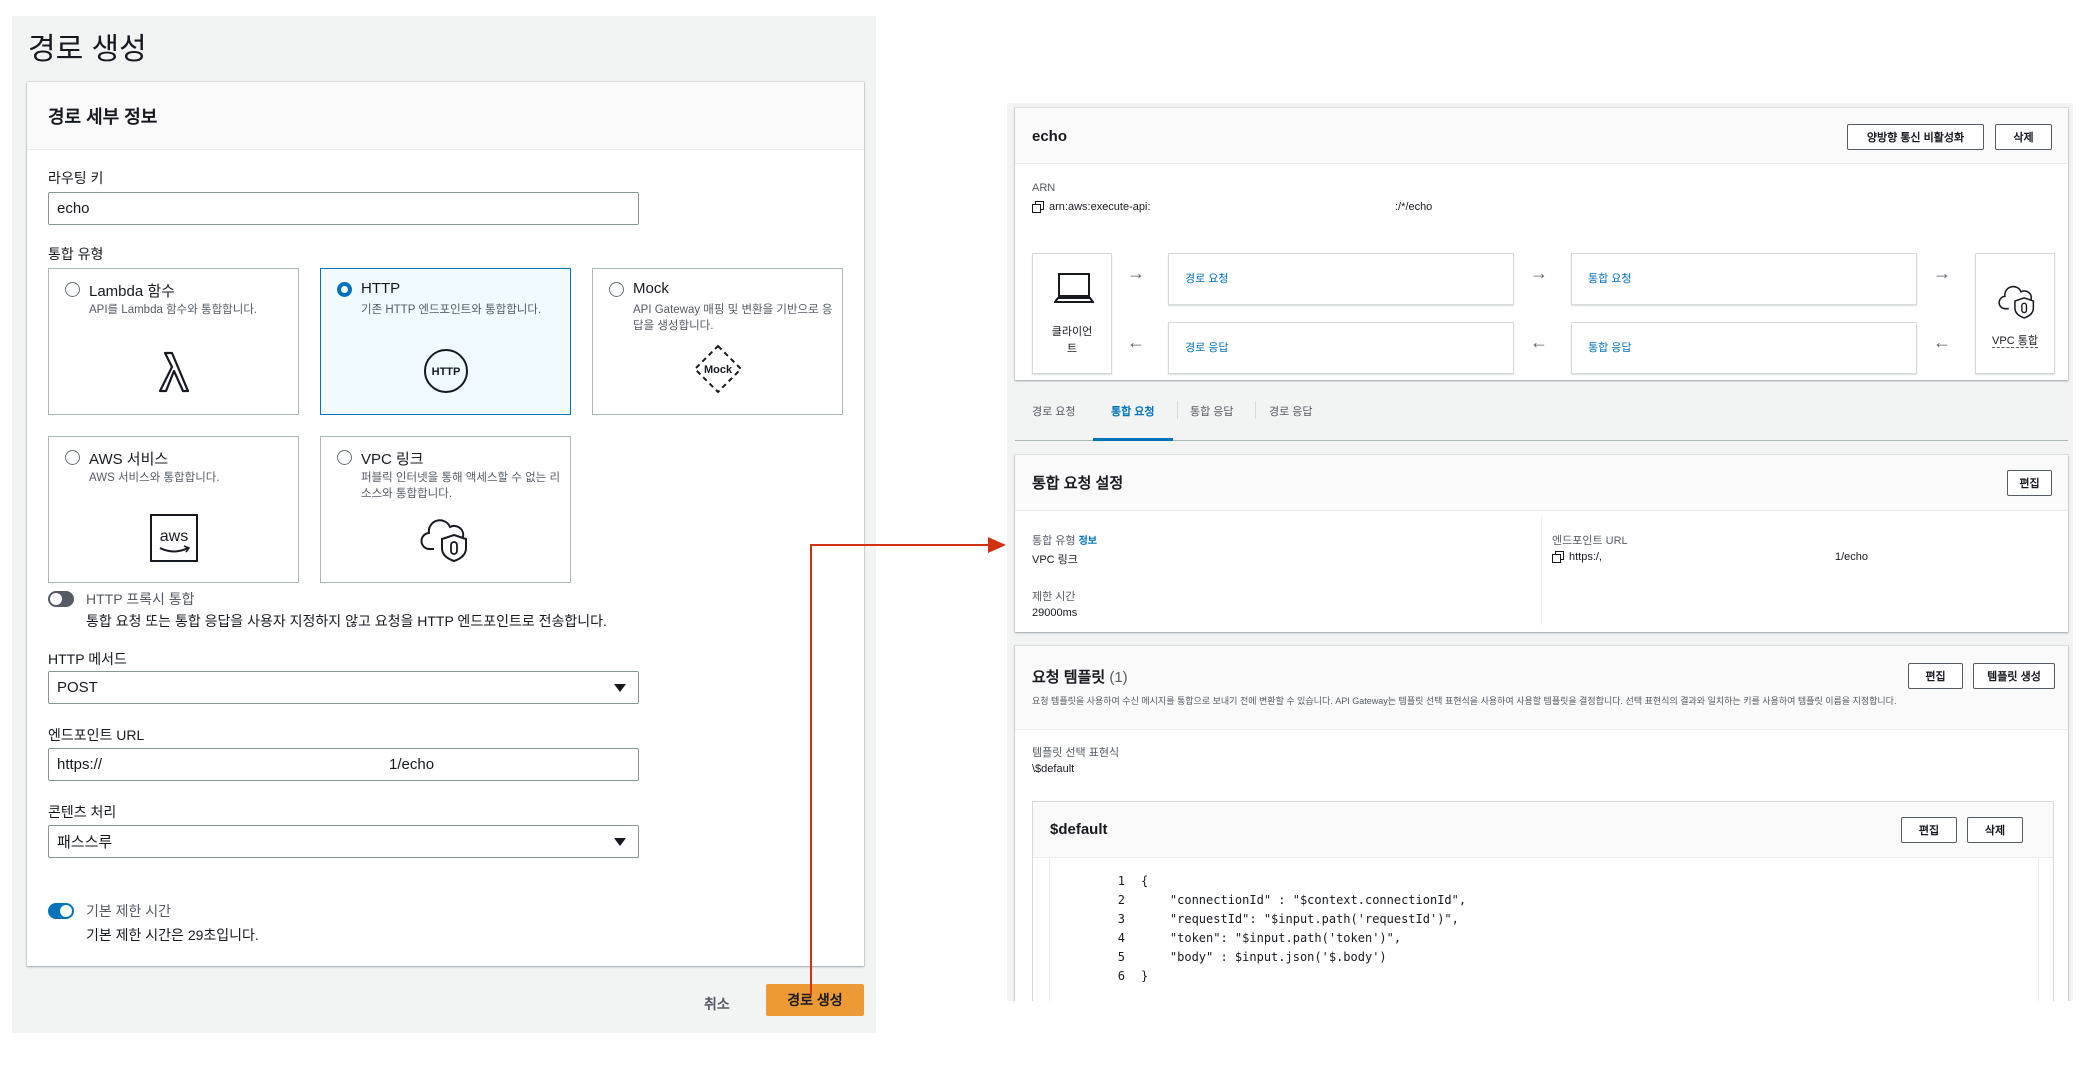 This screenshot has height=1070, width=2092. What do you see at coordinates (1252, 957) in the screenshot?
I see `code-line: 5 "body" : $input.json('$.body')` at bounding box center [1252, 957].